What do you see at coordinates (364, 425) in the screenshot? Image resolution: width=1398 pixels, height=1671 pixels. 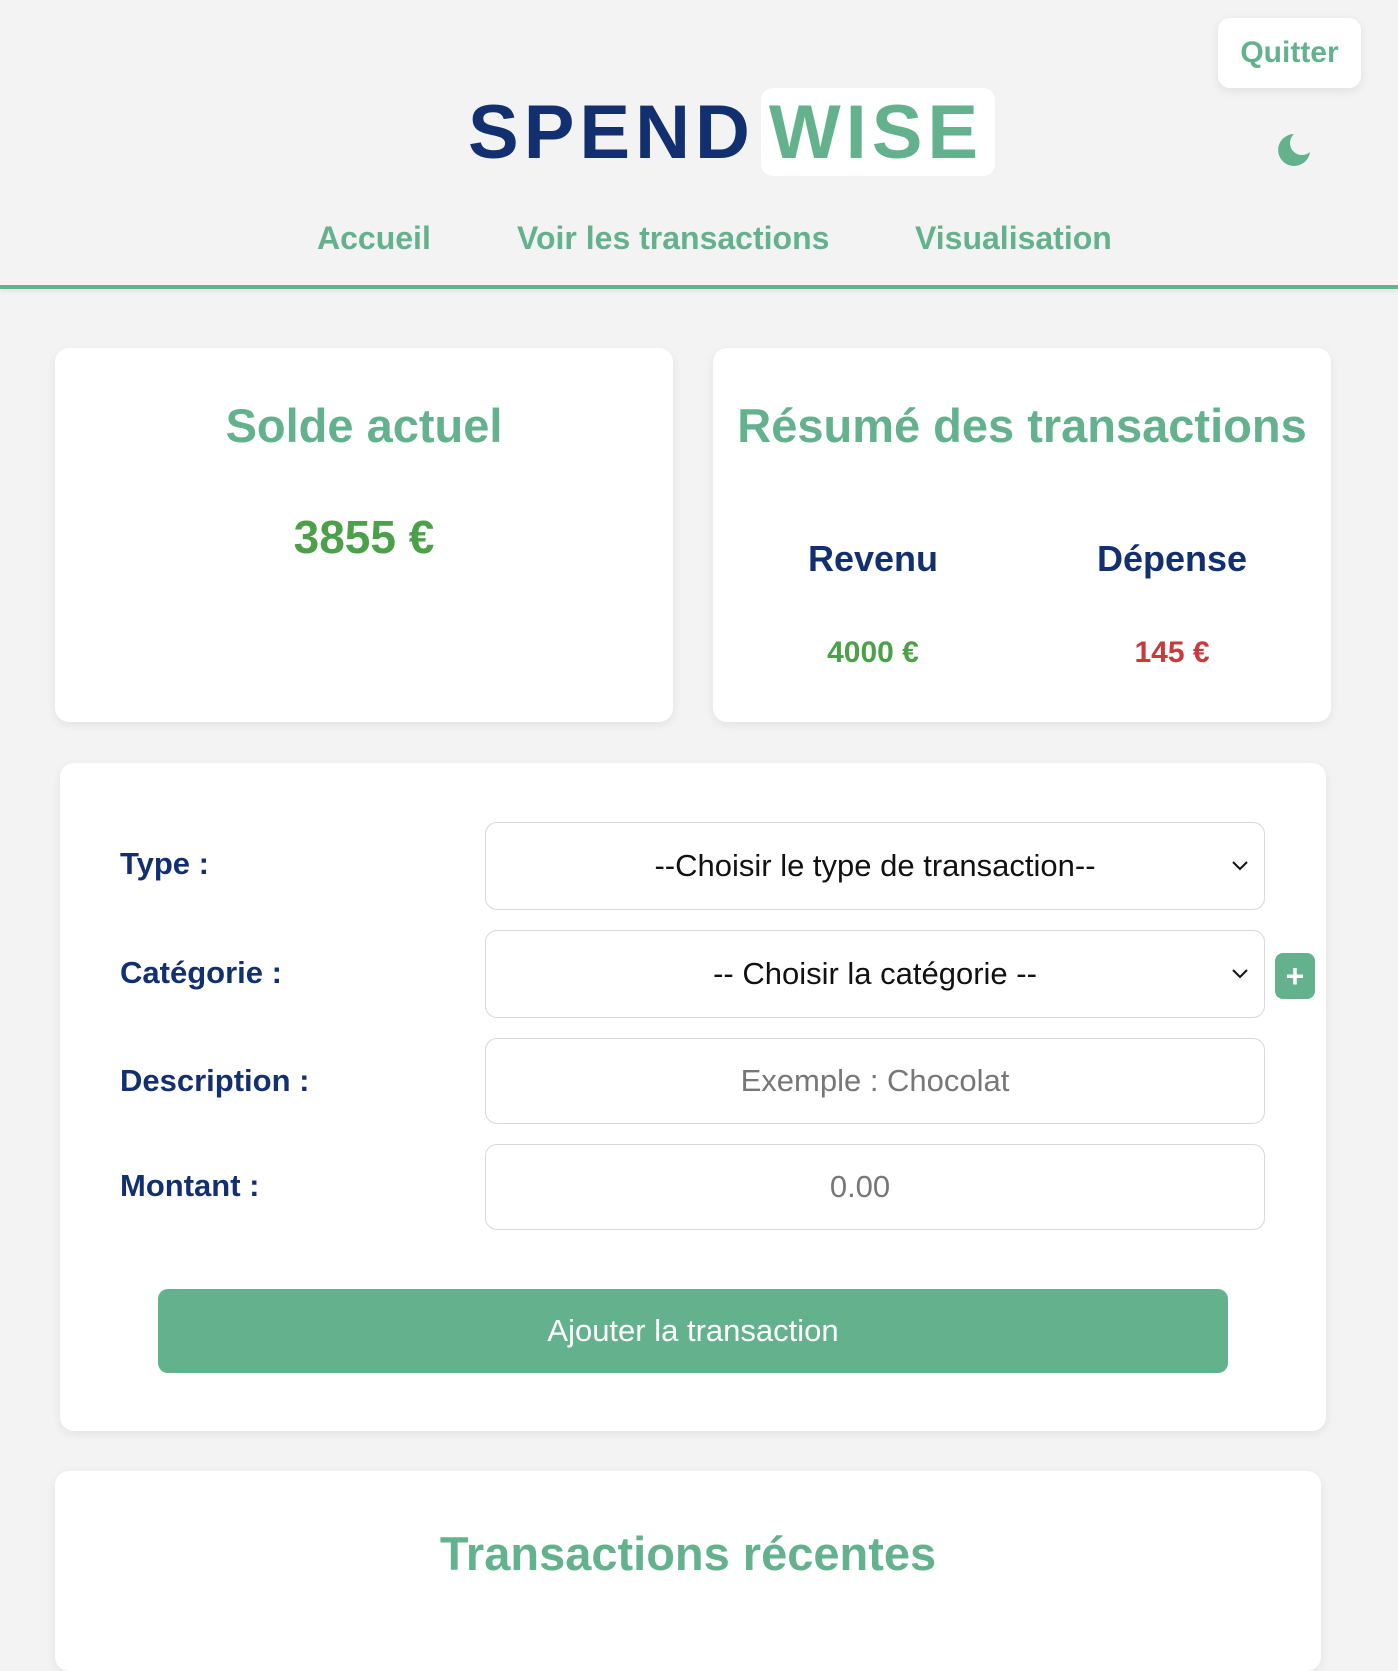 I see `balance-title: Solde actuel` at bounding box center [364, 425].